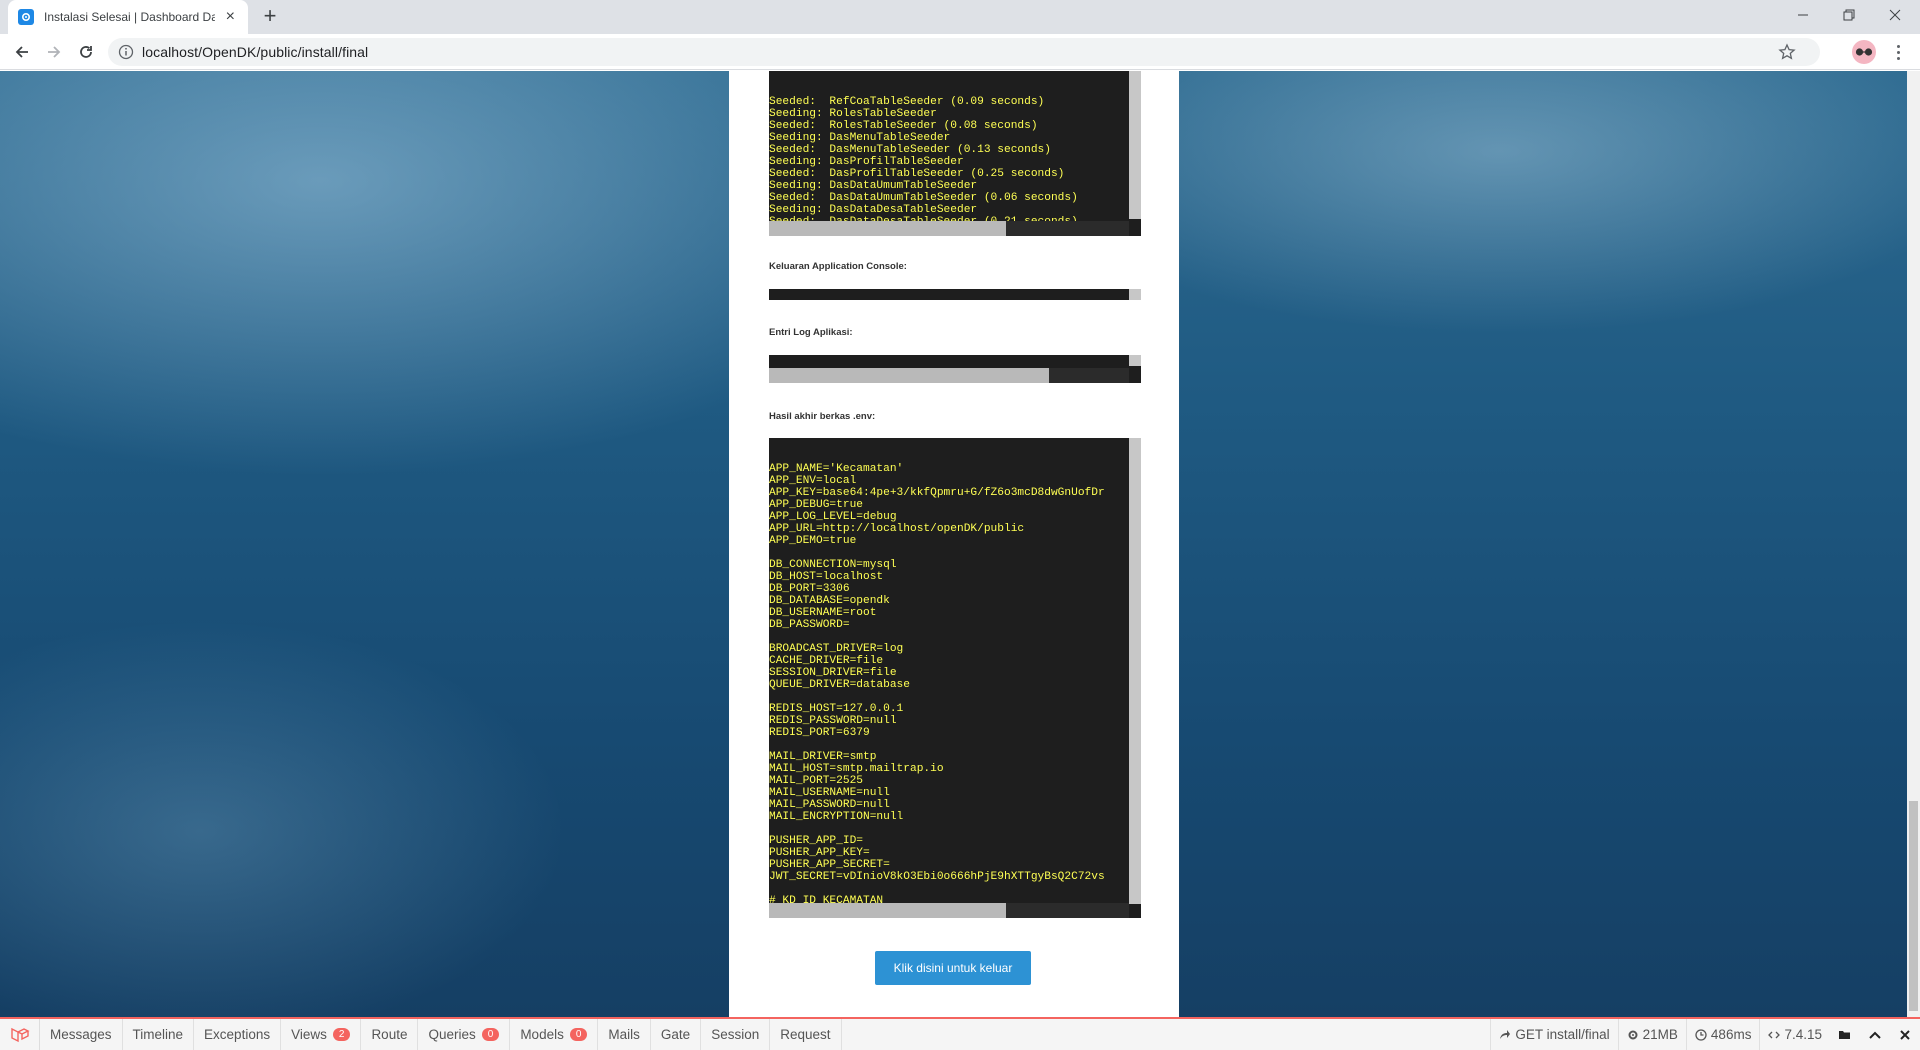 Image resolution: width=1920 pixels, height=1050 pixels. Describe the element at coordinates (816, 841) in the screenshot. I see `env-output-line: PUSHER_APP_ID=` at that location.